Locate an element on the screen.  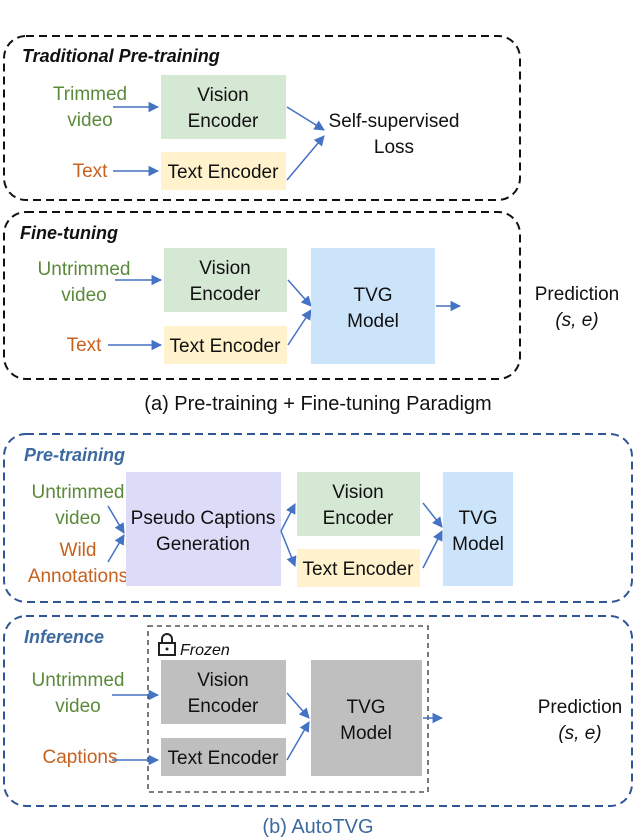
pseudo-captions-label-2: Generation is located at coordinates (203, 544).